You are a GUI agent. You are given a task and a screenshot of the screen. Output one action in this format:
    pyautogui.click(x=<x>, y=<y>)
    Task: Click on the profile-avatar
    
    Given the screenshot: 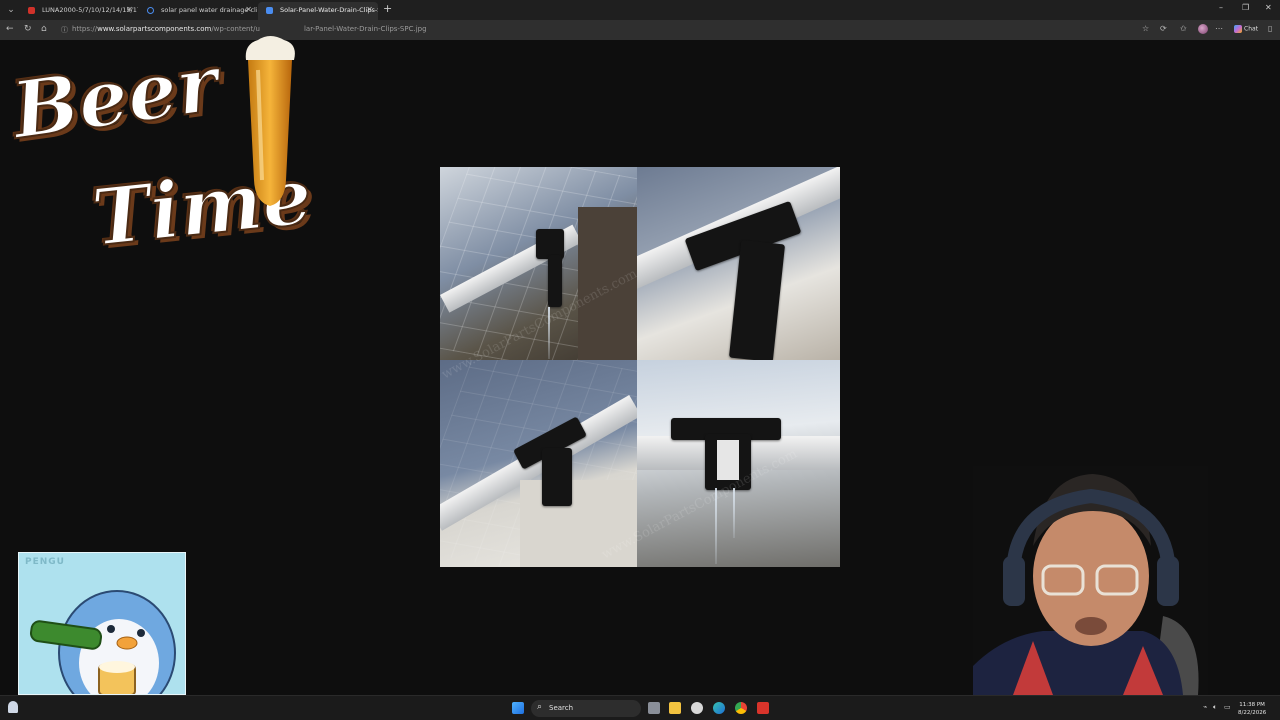 What is the action you would take?
    pyautogui.click(x=1203, y=29)
    